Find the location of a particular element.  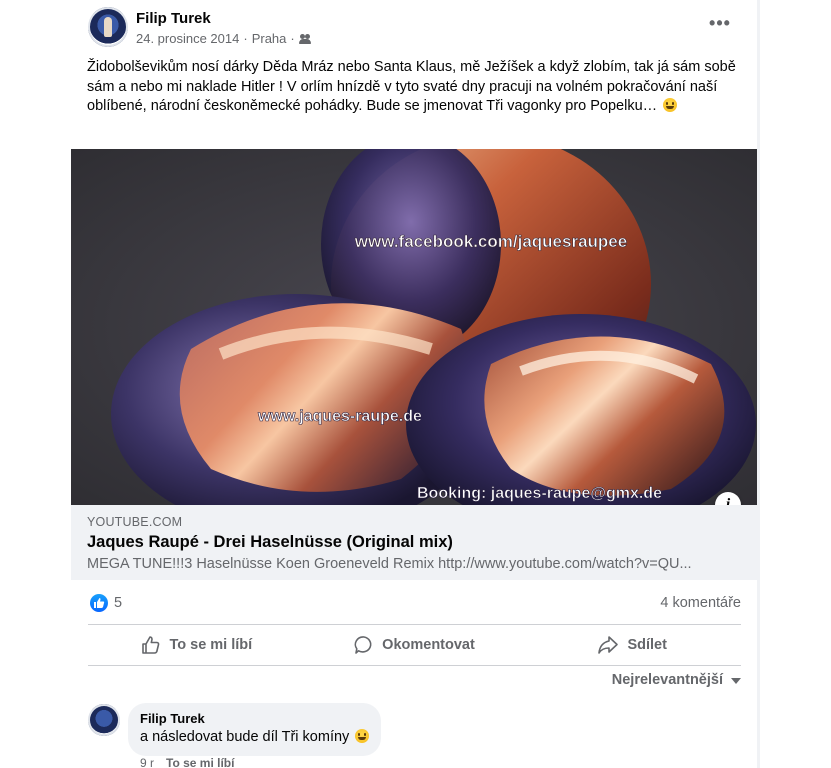

comment-text: a následovat bude díl Tři komíny is located at coordinates (255, 737).